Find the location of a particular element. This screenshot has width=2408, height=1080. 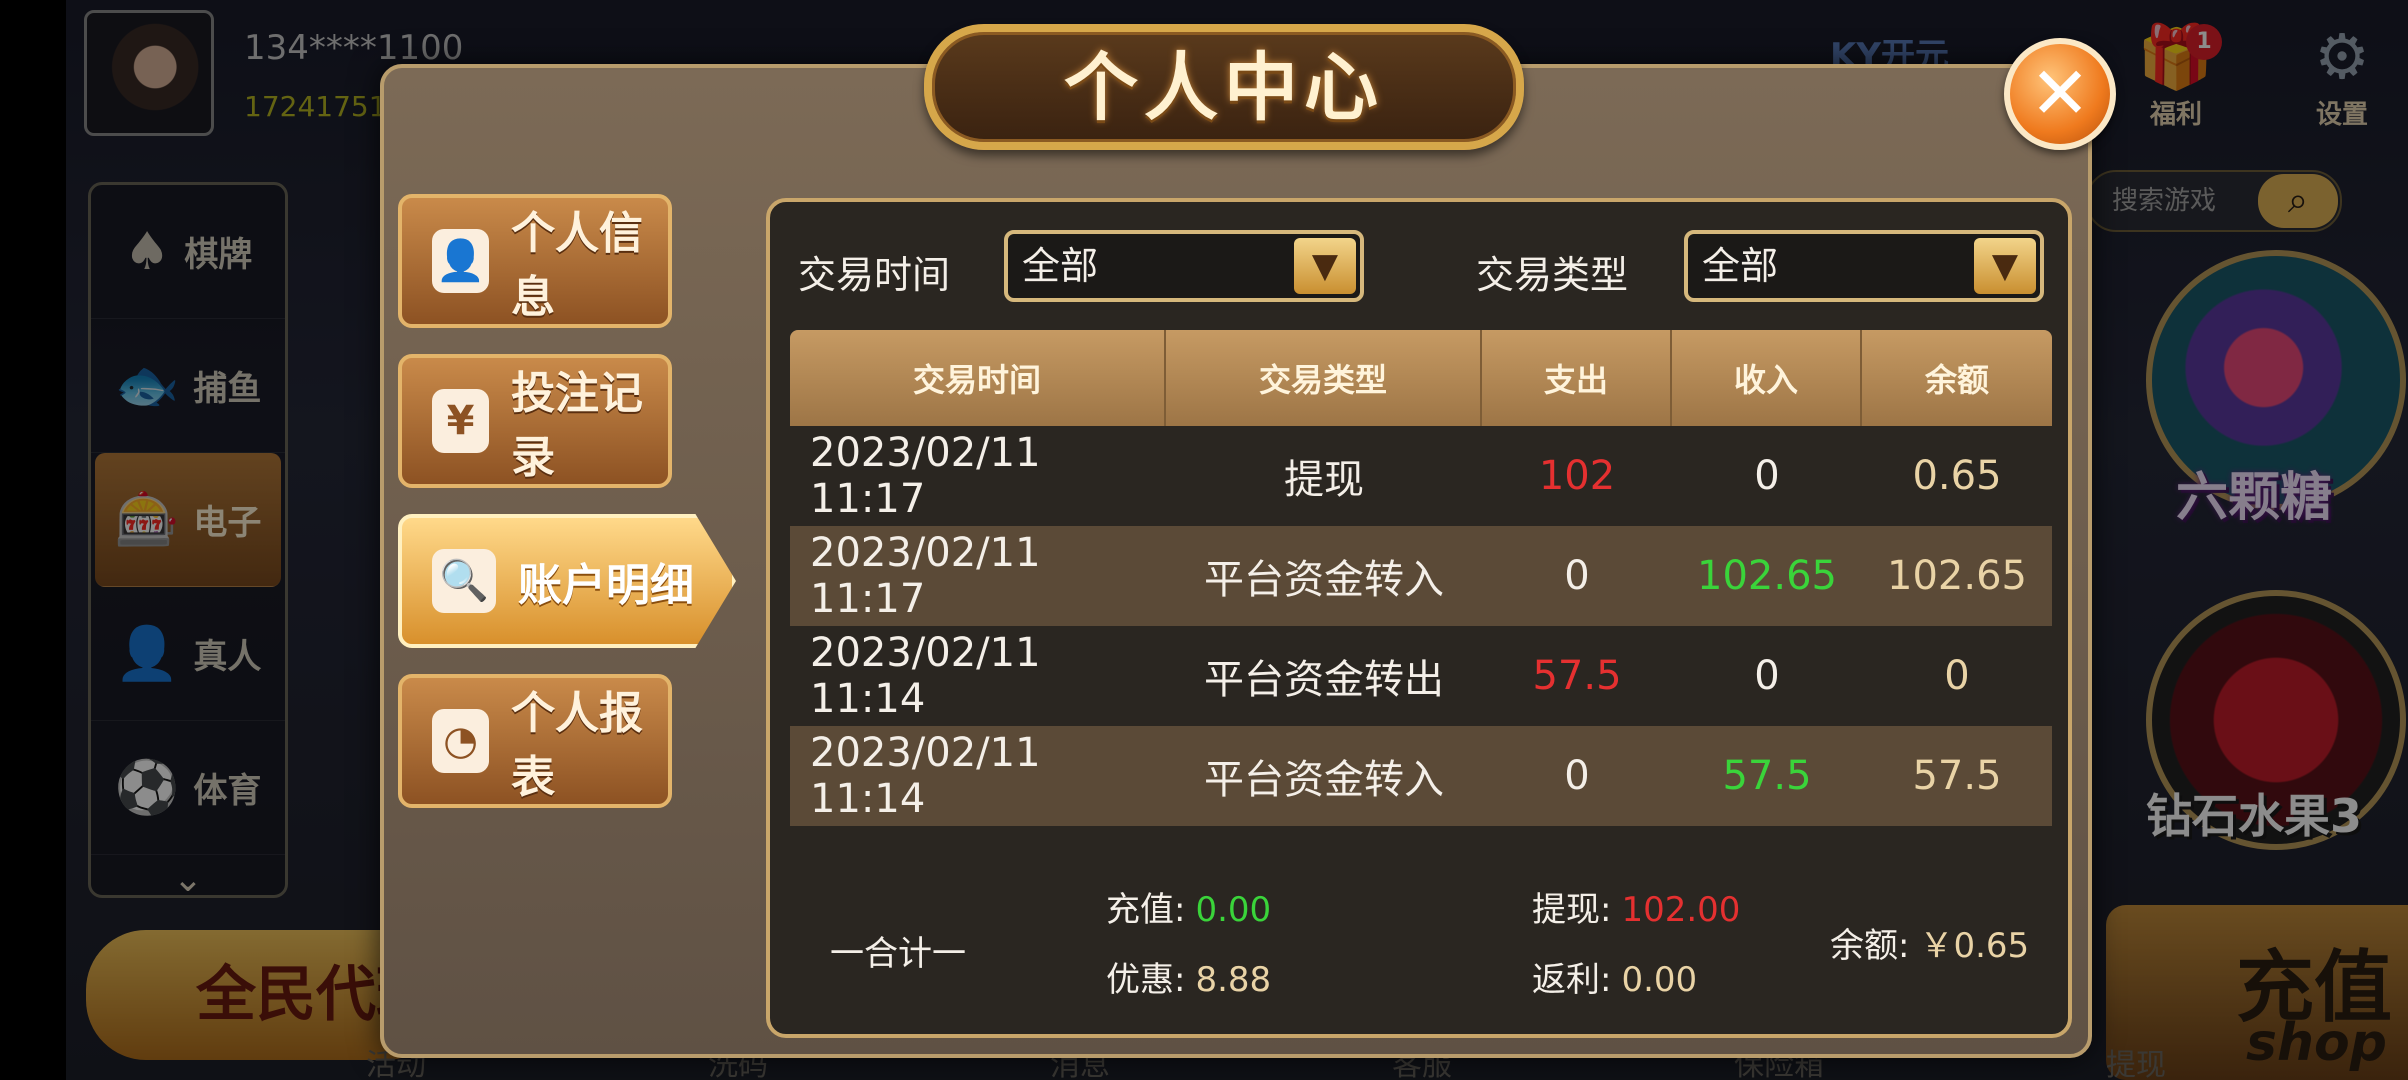

summary-bonus: 优惠: 8.88 is located at coordinates (1188, 976).